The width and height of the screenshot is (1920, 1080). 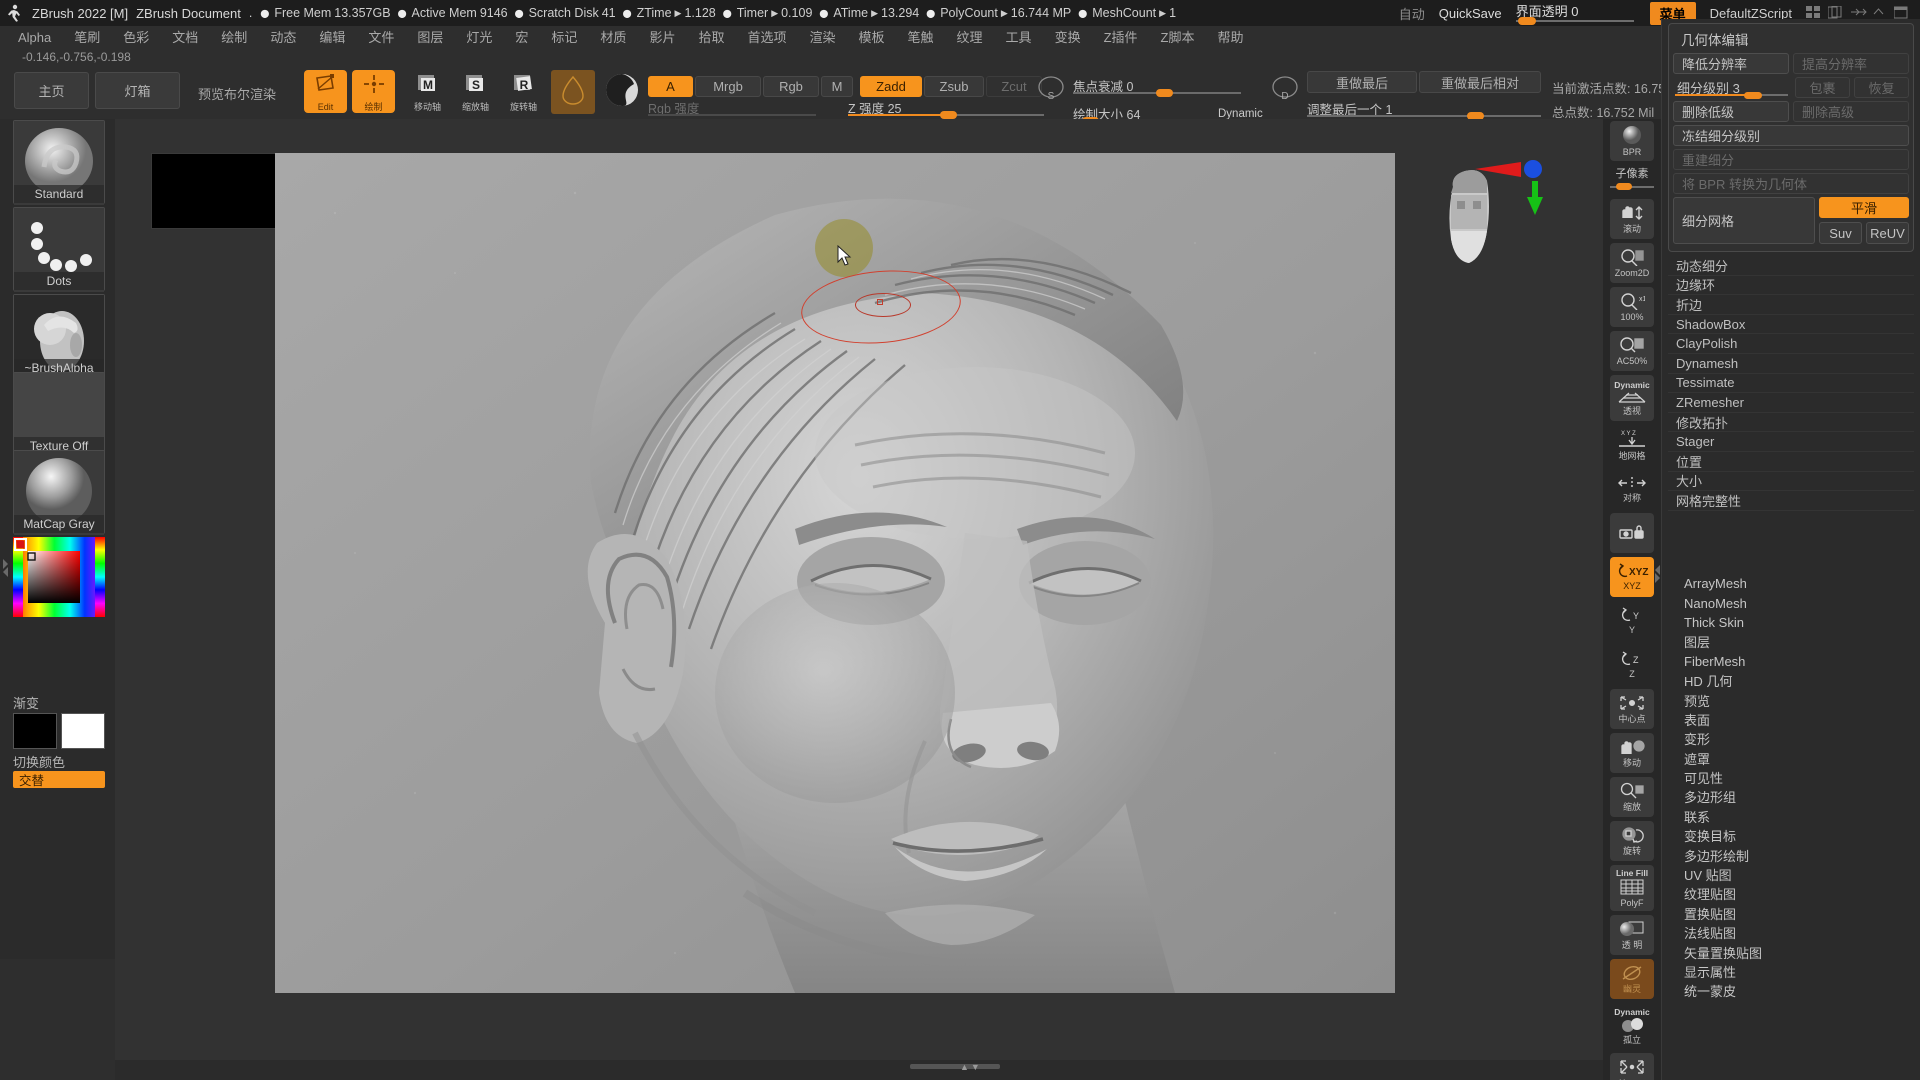 What do you see at coordinates (1794, 661) in the screenshot?
I see `panel-section-FiberMesh: FiberMesh` at bounding box center [1794, 661].